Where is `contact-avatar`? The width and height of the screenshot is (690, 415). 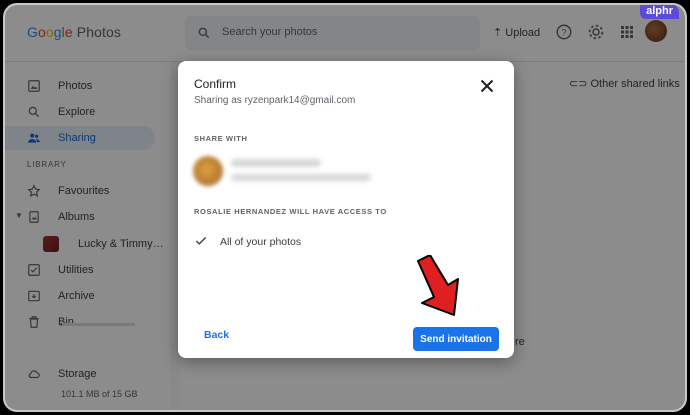 contact-avatar is located at coordinates (208, 171).